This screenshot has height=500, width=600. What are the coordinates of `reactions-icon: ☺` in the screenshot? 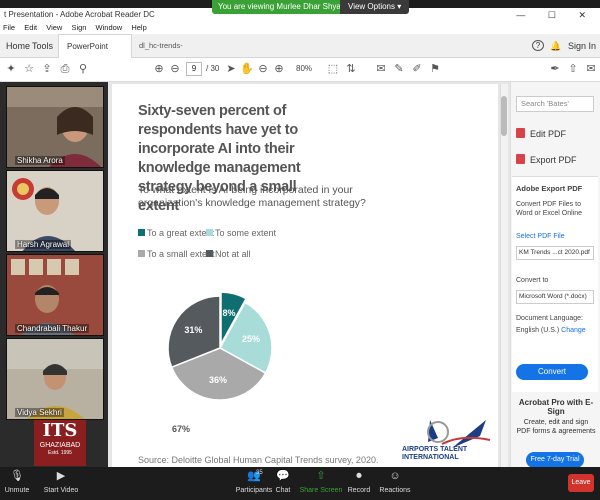 It's located at (395, 476).